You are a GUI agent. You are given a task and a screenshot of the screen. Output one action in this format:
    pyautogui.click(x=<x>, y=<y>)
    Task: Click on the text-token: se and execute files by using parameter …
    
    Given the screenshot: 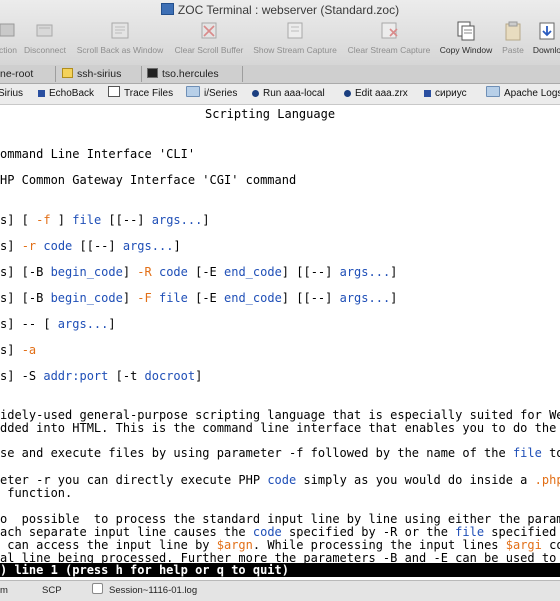 What is the action you would take?
    pyautogui.click(x=256, y=453)
    